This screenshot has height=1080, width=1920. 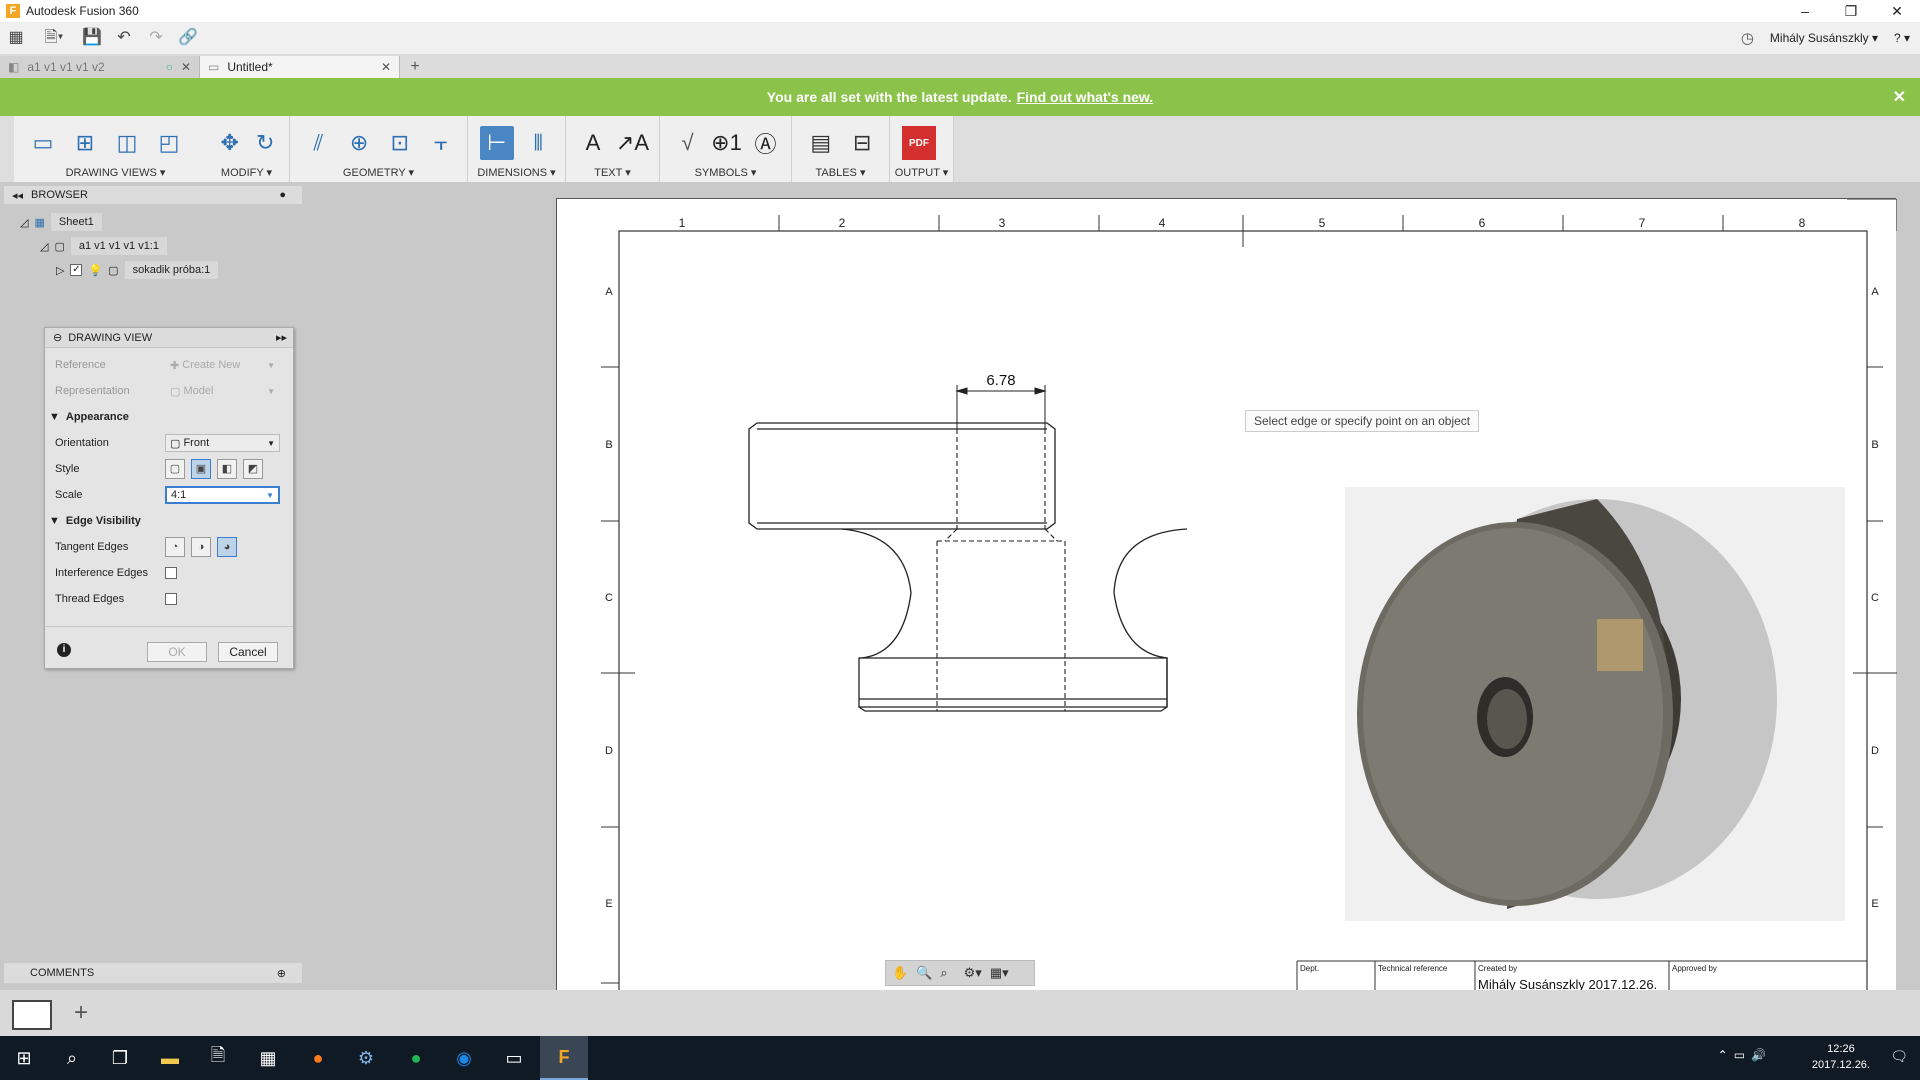 What do you see at coordinates (1824, 38) in the screenshot?
I see `user-account-menu: Mihály Susánszkly ▾` at bounding box center [1824, 38].